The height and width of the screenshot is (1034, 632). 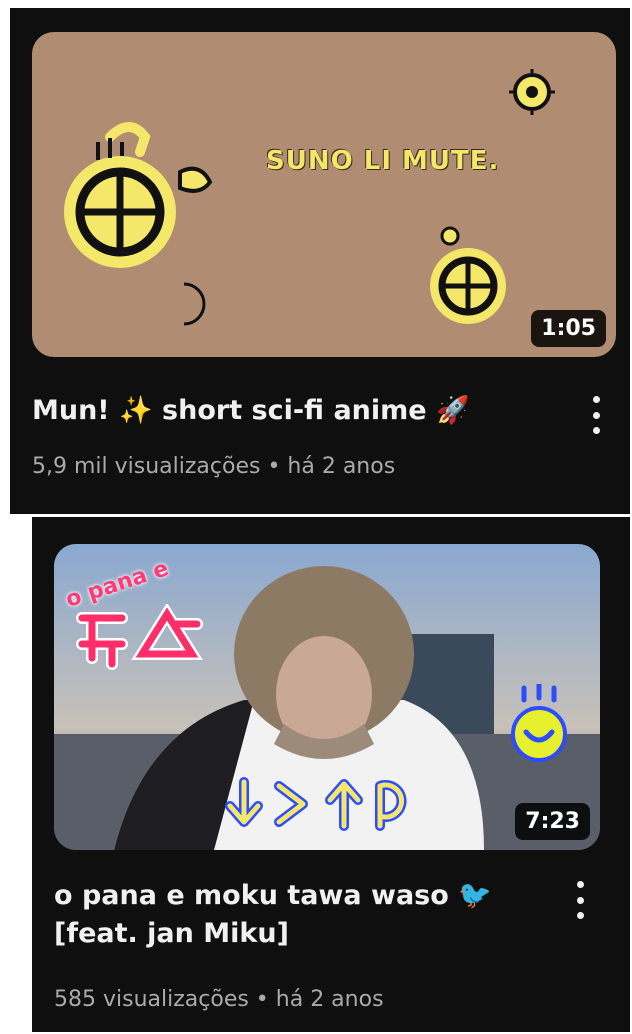 What do you see at coordinates (532, 92) in the screenshot?
I see `target-icon` at bounding box center [532, 92].